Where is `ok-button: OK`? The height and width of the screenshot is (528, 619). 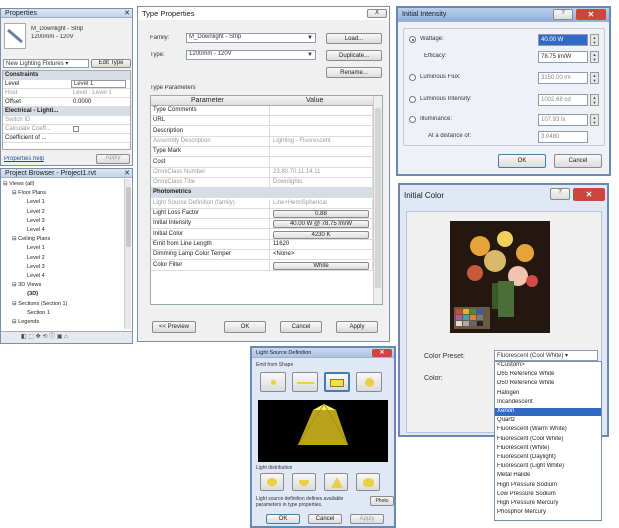
ok-button: OK is located at coordinates (245, 327).